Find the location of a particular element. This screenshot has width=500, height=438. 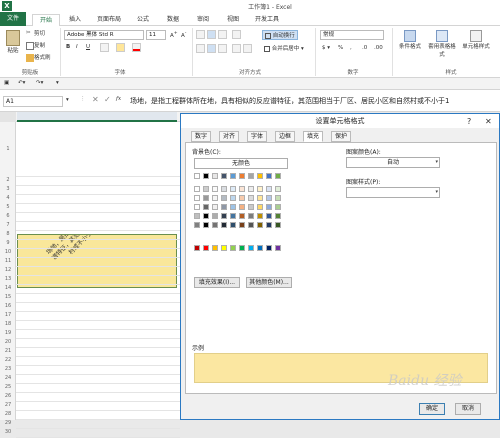

tab-fill: 填充 is located at coordinates (313, 136).